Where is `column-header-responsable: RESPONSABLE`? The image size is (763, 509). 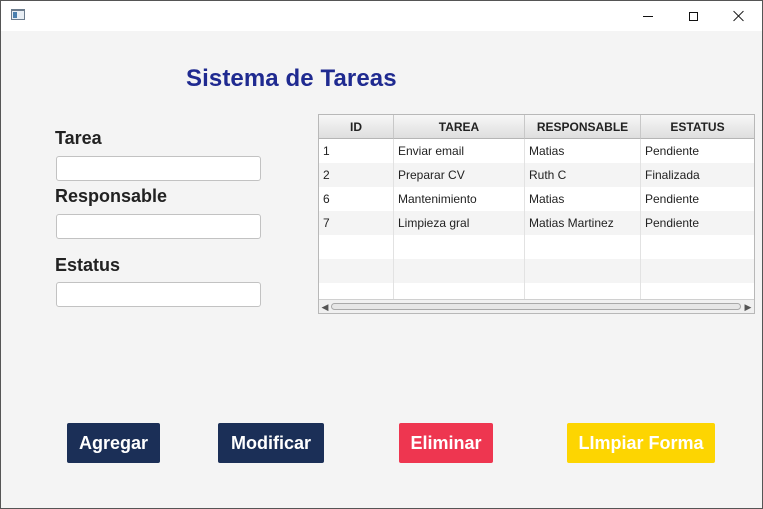 column-header-responsable: RESPONSABLE is located at coordinates (583, 127).